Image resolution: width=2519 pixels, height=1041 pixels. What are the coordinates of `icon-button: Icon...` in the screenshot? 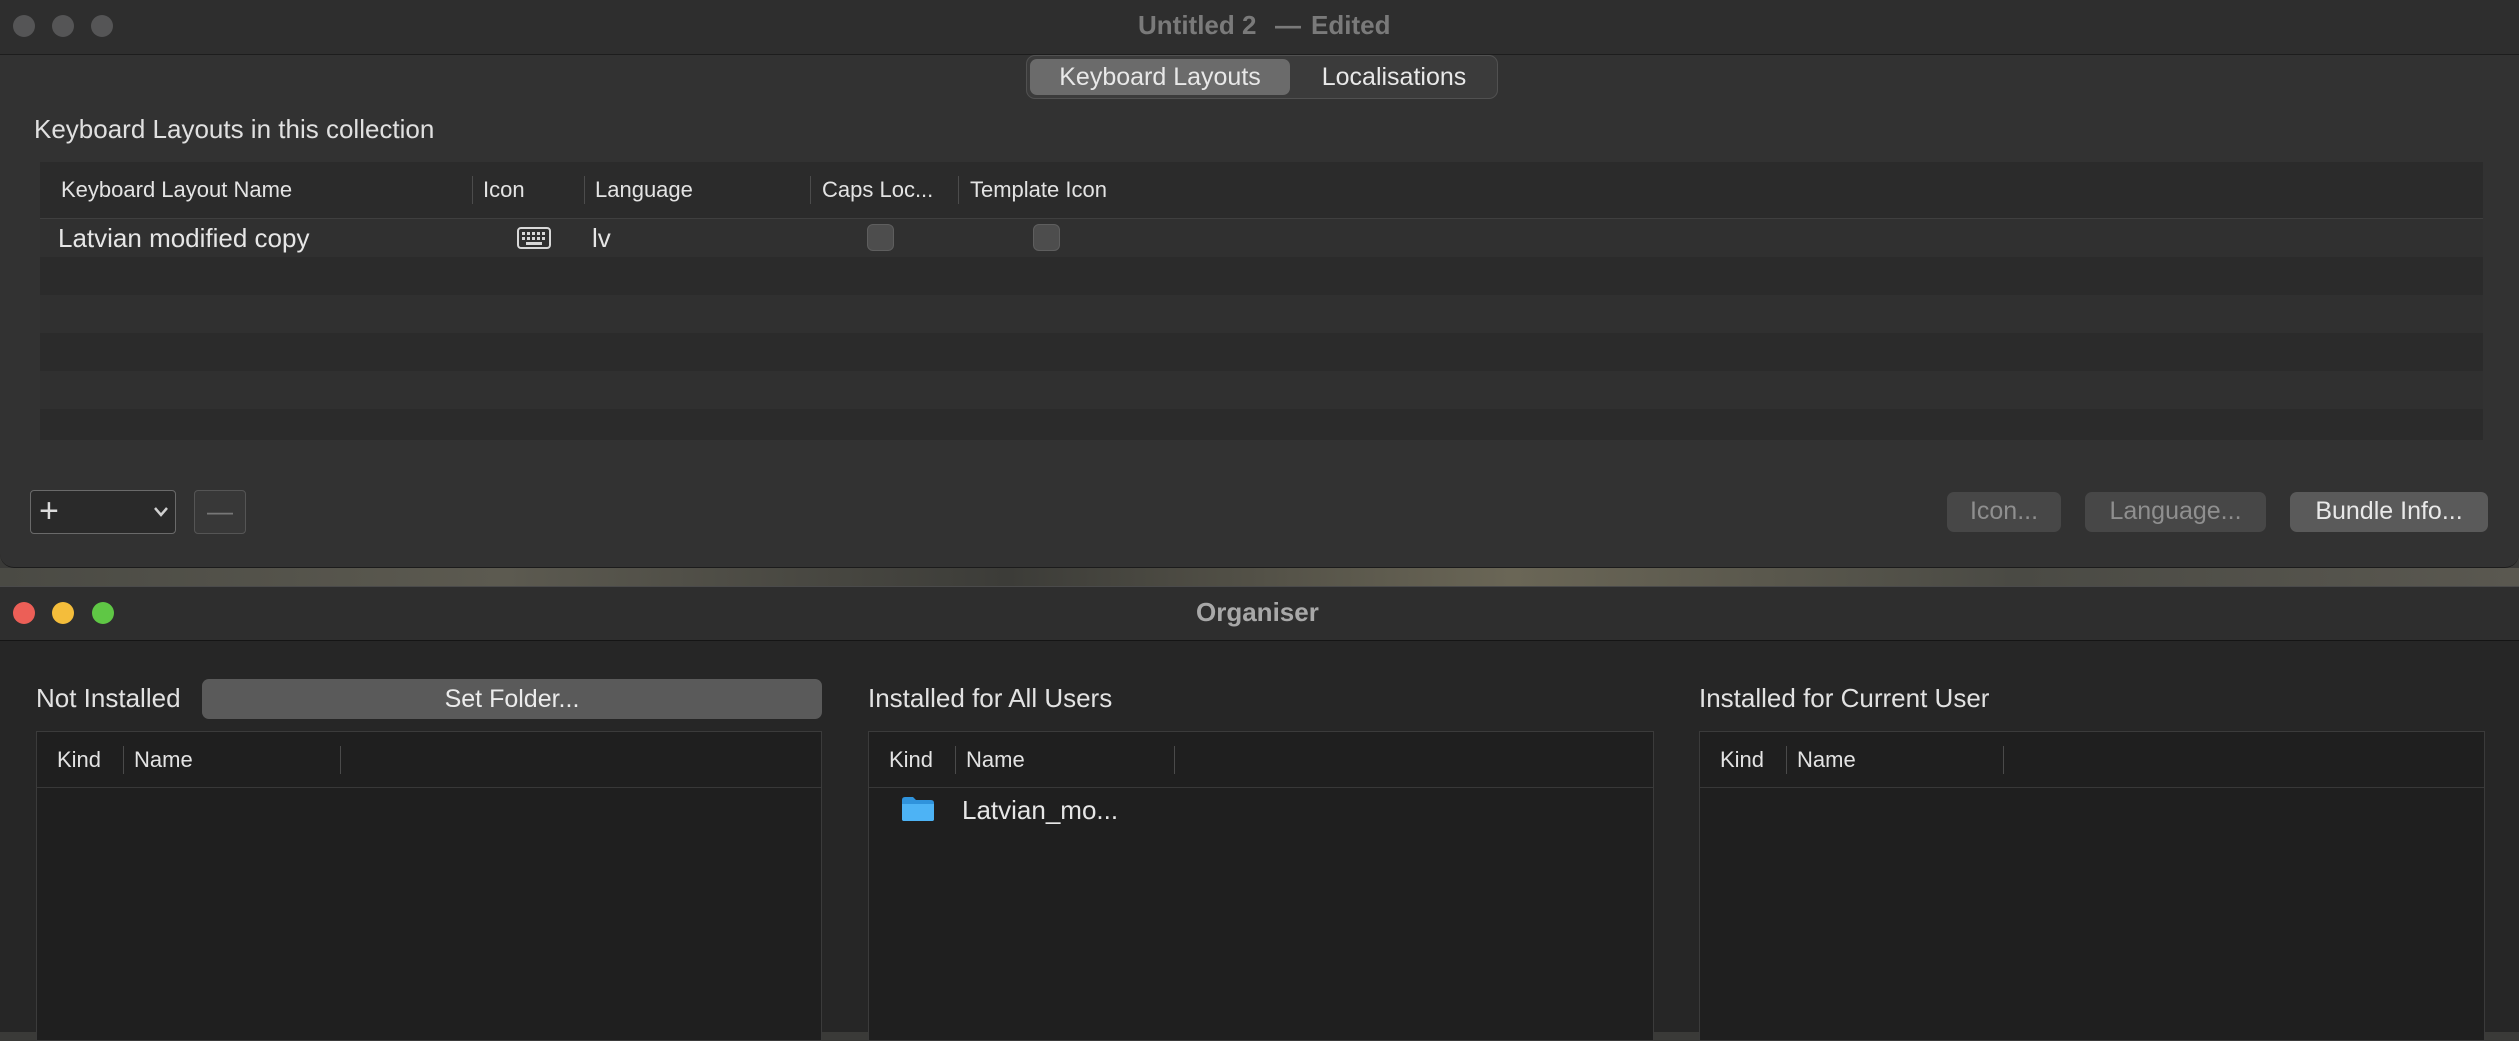 It's located at (2004, 512).